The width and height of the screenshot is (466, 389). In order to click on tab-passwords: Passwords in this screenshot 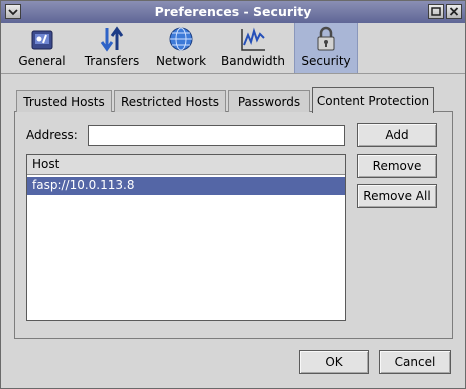, I will do `click(269, 101)`.